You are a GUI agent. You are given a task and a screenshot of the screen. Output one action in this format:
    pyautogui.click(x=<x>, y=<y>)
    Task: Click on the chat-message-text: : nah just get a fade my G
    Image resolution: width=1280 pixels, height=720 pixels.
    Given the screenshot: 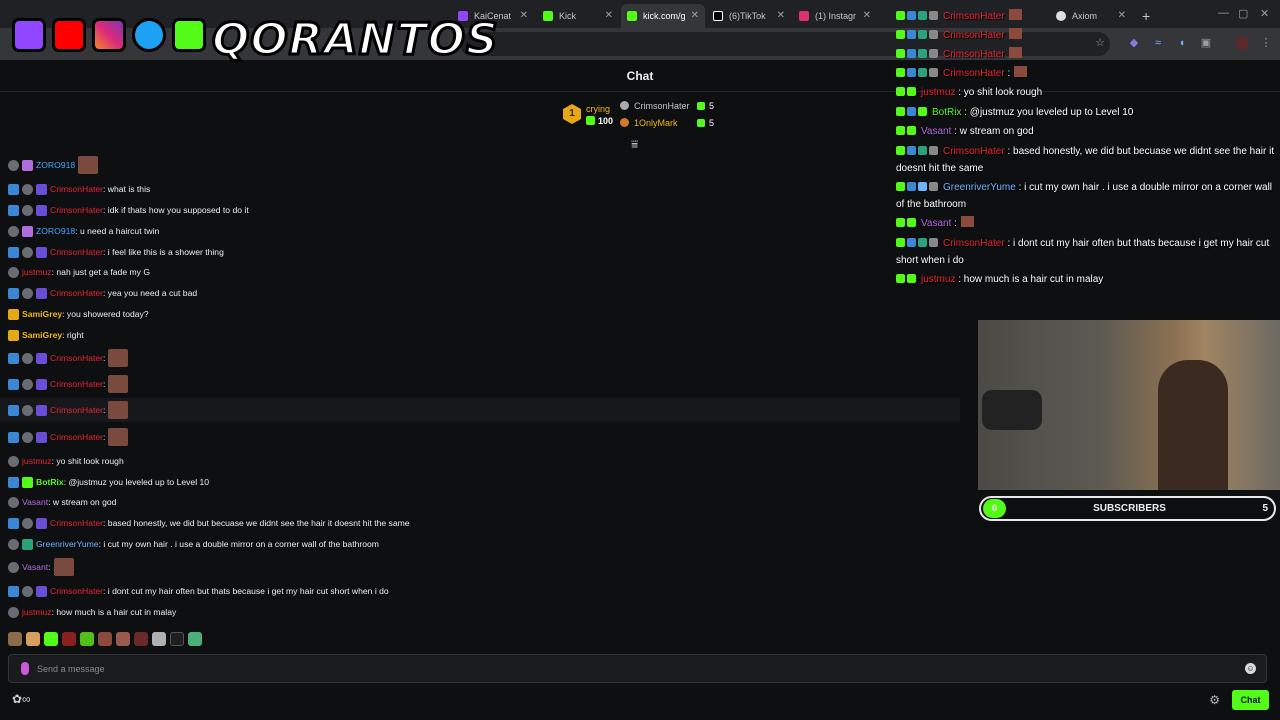 What is the action you would take?
    pyautogui.click(x=101, y=272)
    